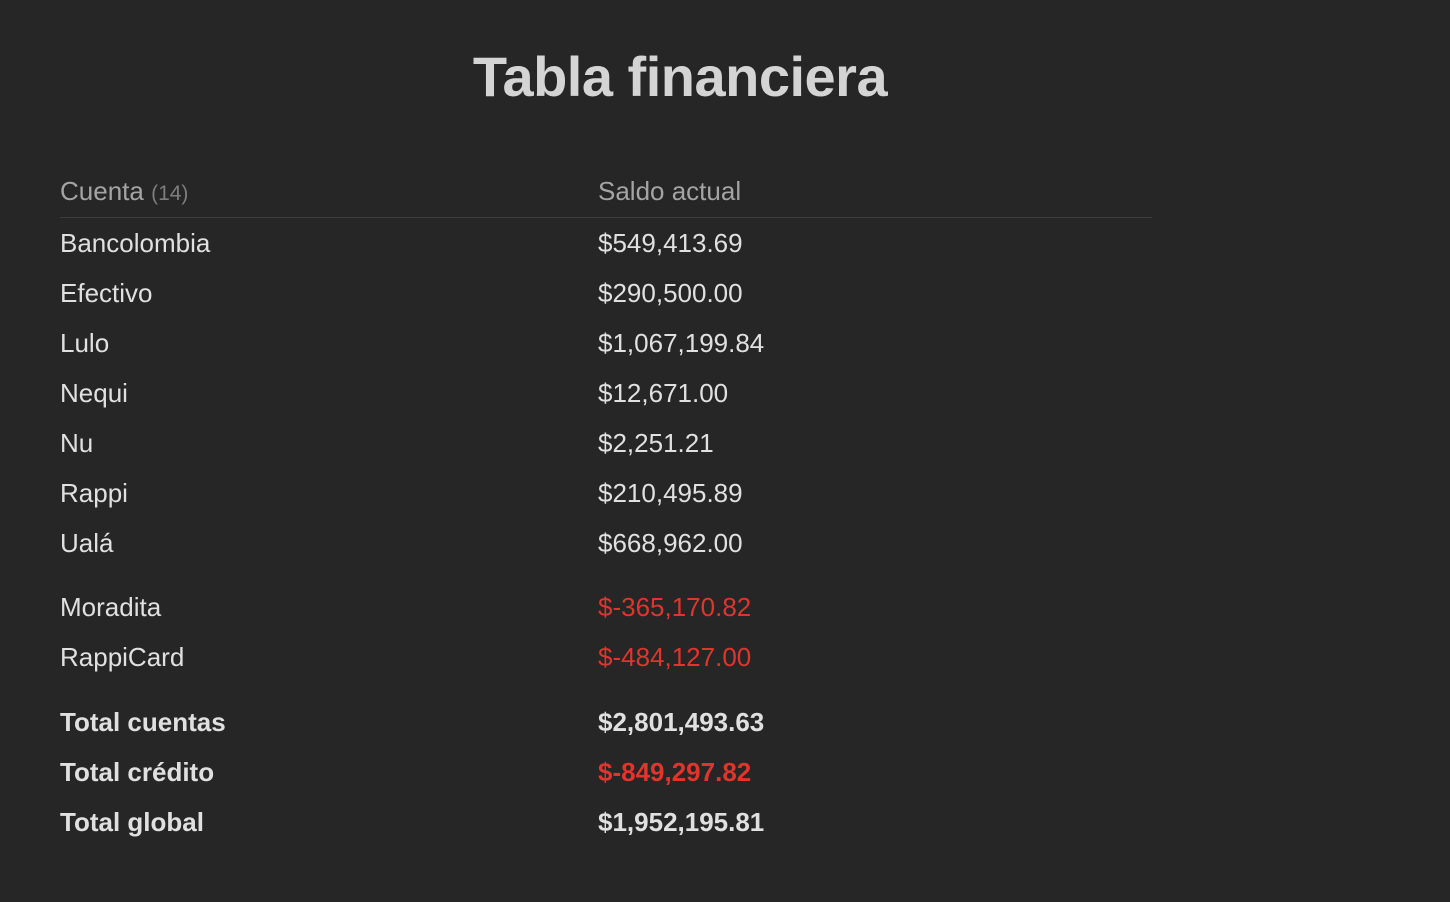 Image resolution: width=1450 pixels, height=902 pixels. What do you see at coordinates (670, 293) in the screenshot?
I see `account-balance: $290,500.00` at bounding box center [670, 293].